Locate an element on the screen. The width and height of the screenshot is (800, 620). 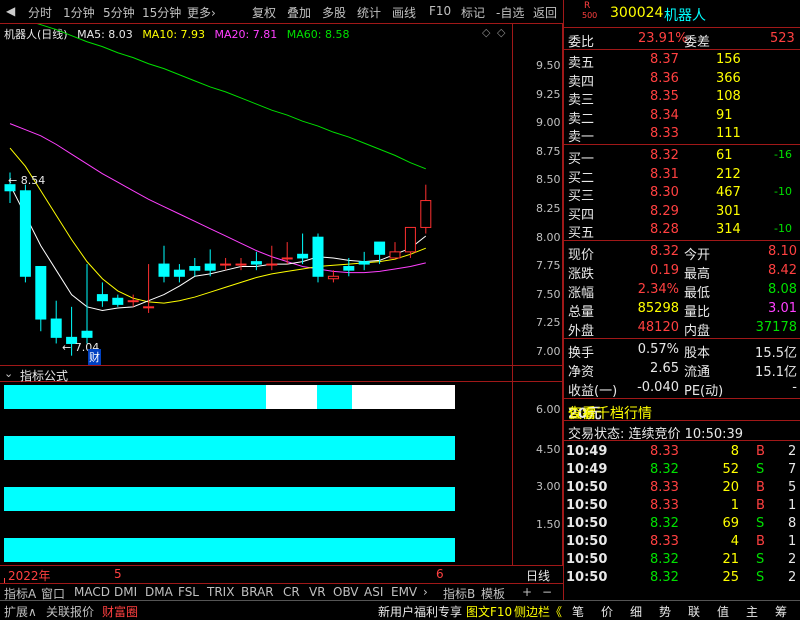
tab-fsl: FSL is located at coordinates (188, 592).